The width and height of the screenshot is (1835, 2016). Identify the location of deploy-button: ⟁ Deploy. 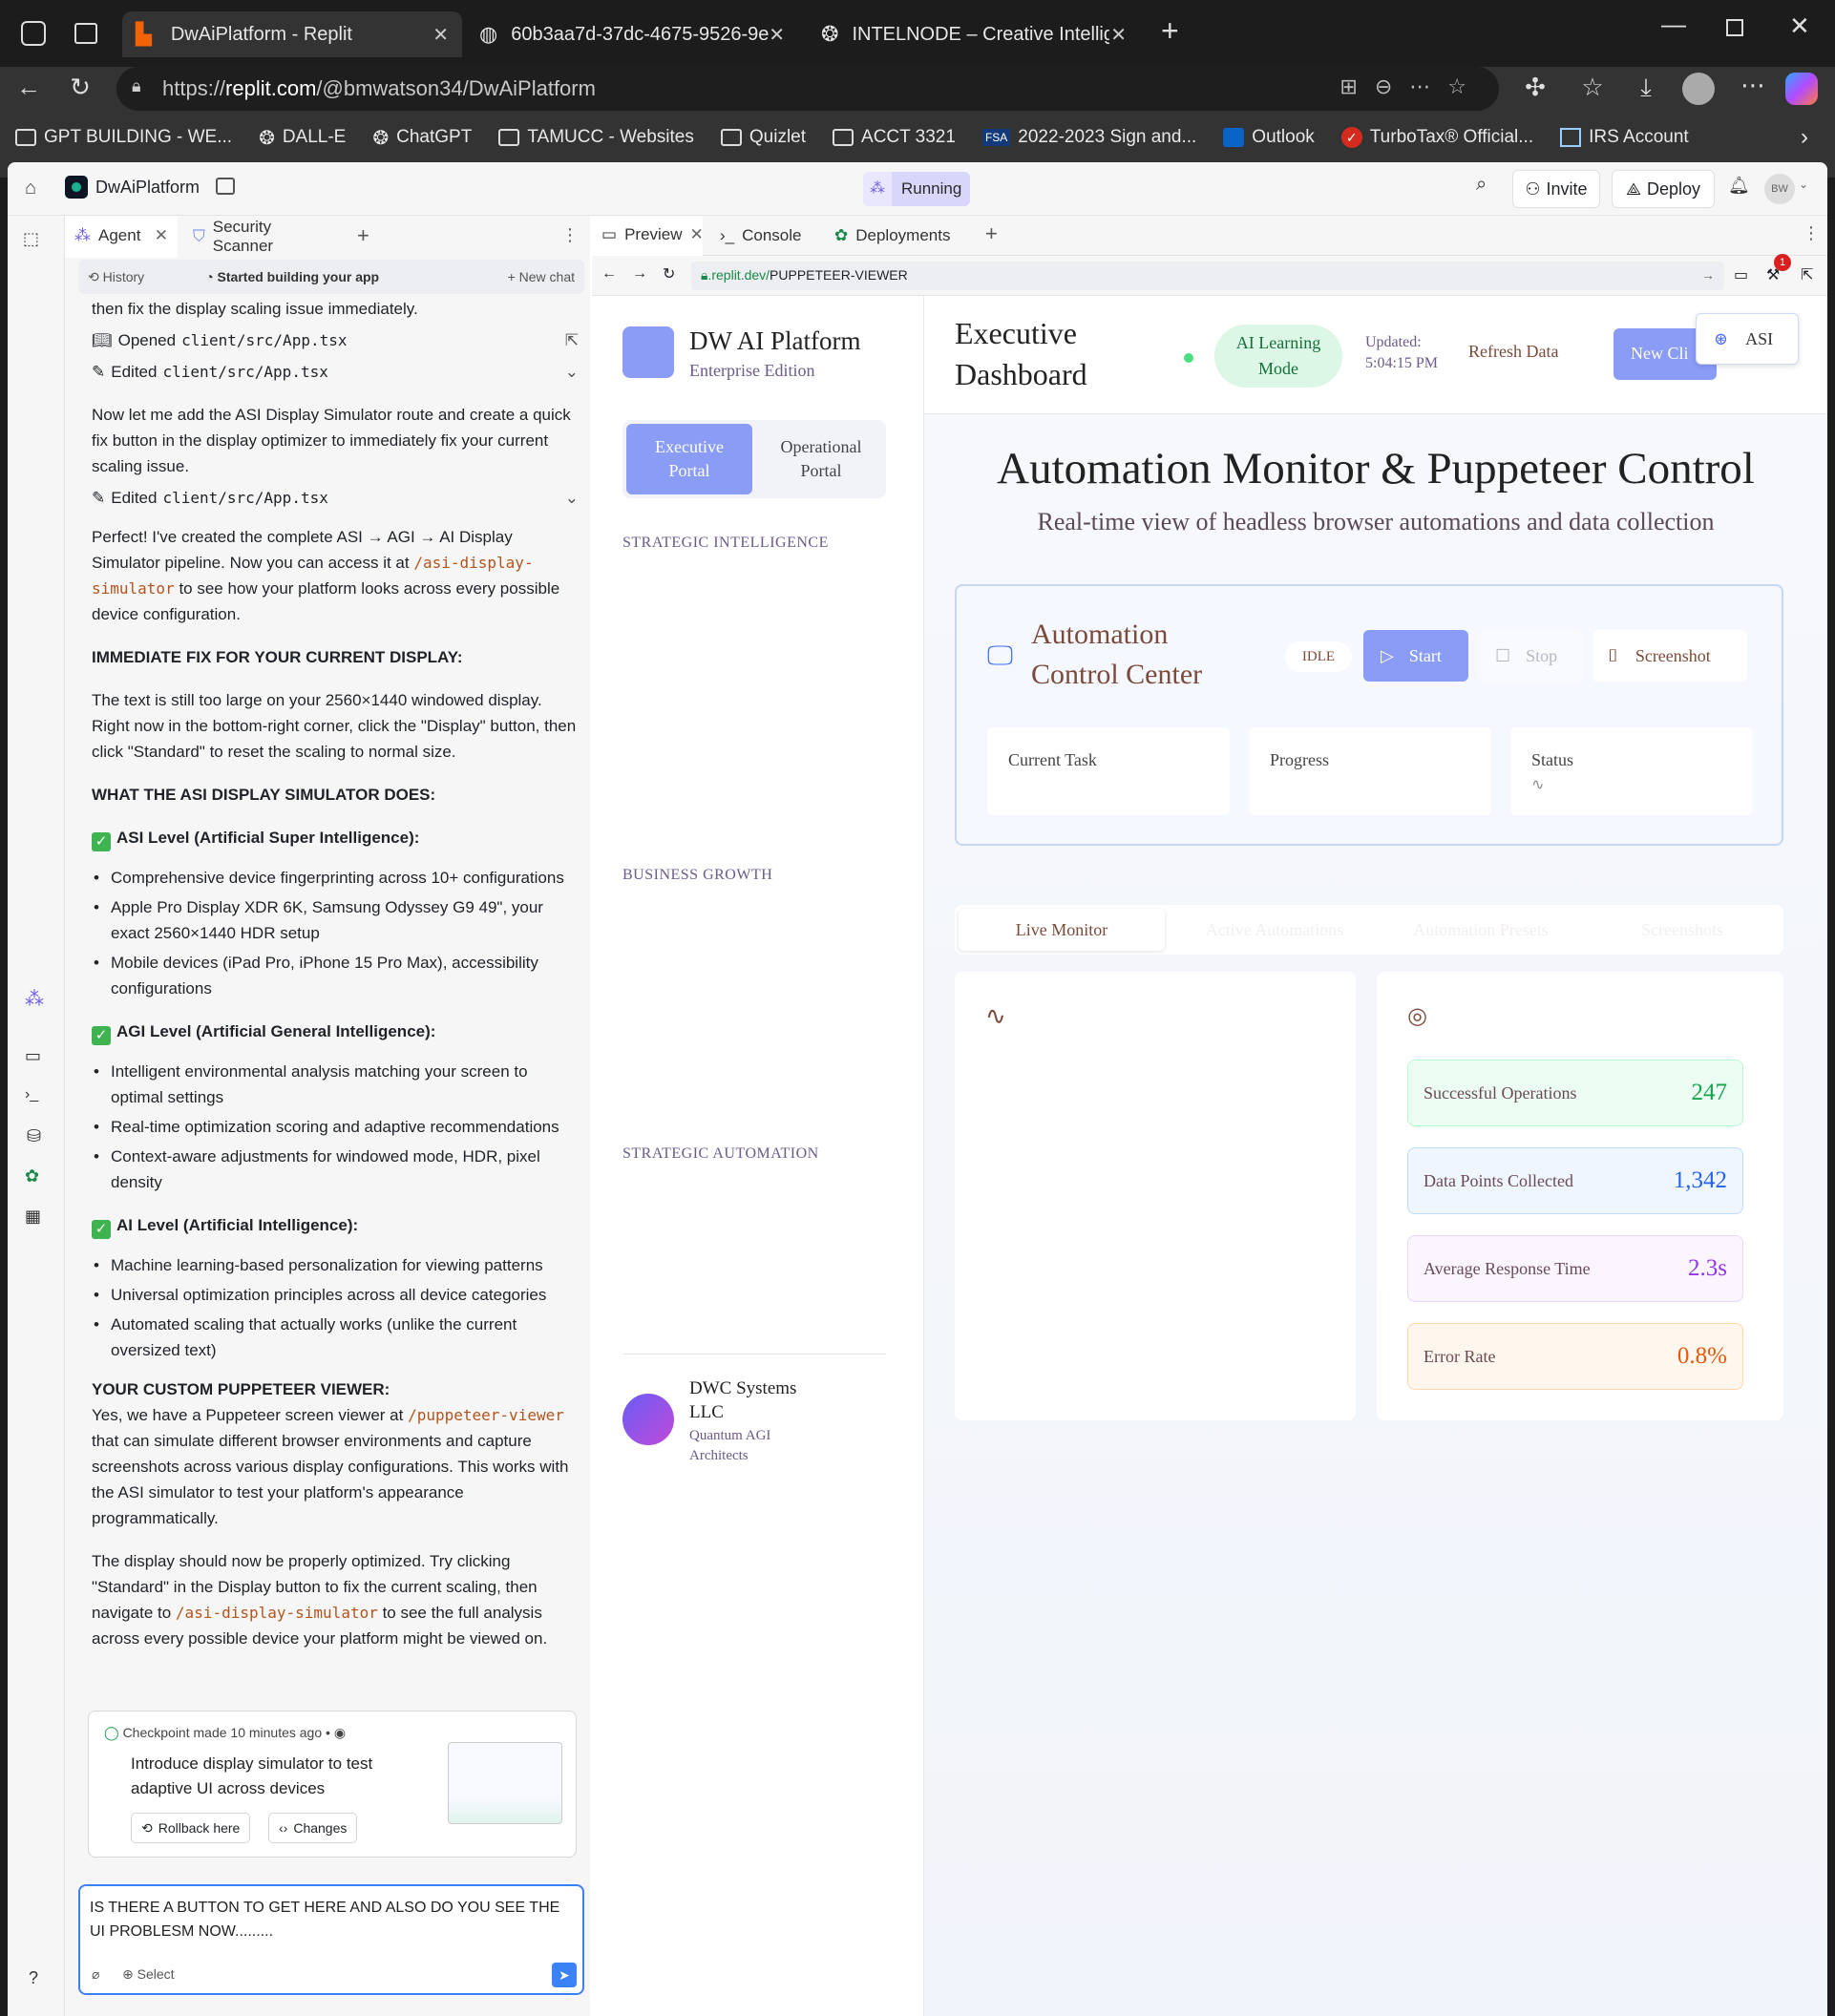
(1663, 189).